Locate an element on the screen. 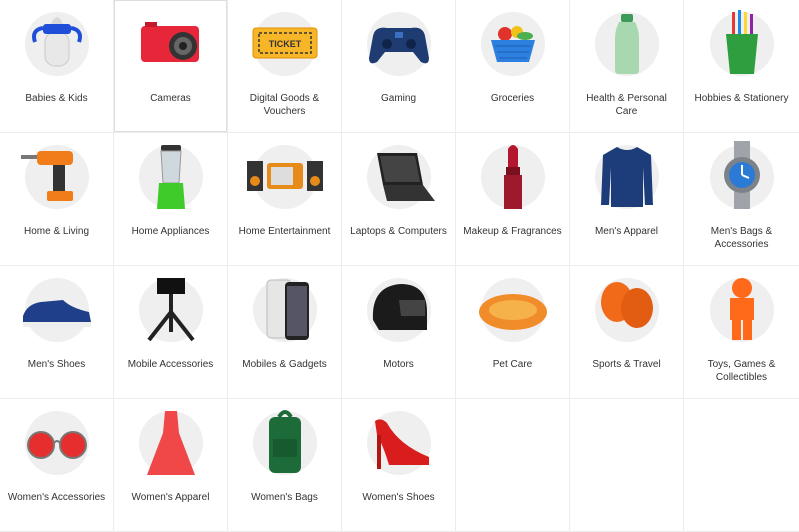  category-label: Mobile Accessories is located at coordinates (170, 364).